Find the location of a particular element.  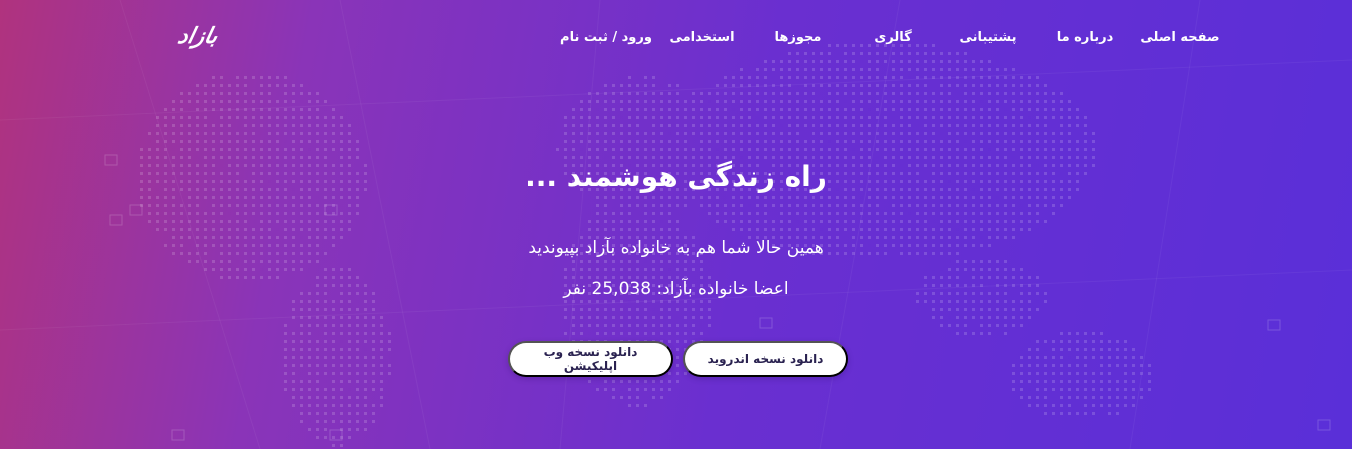

download-web-app-button: دانلود نسخه وب اپلیکیشن is located at coordinates (590, 359).